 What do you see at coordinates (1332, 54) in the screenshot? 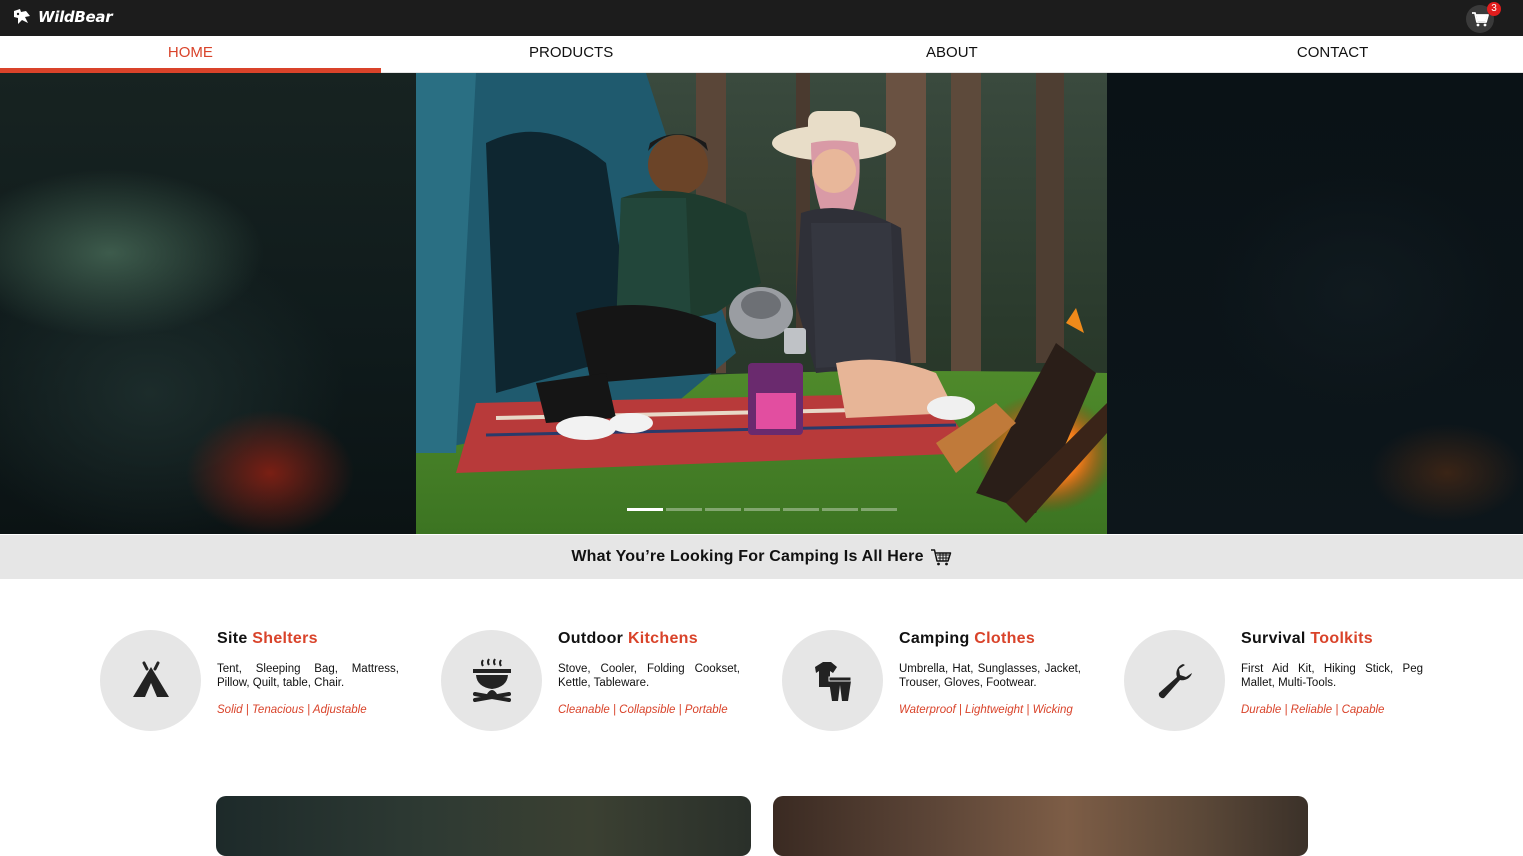
I see `tab-contact: CONTACT` at bounding box center [1332, 54].